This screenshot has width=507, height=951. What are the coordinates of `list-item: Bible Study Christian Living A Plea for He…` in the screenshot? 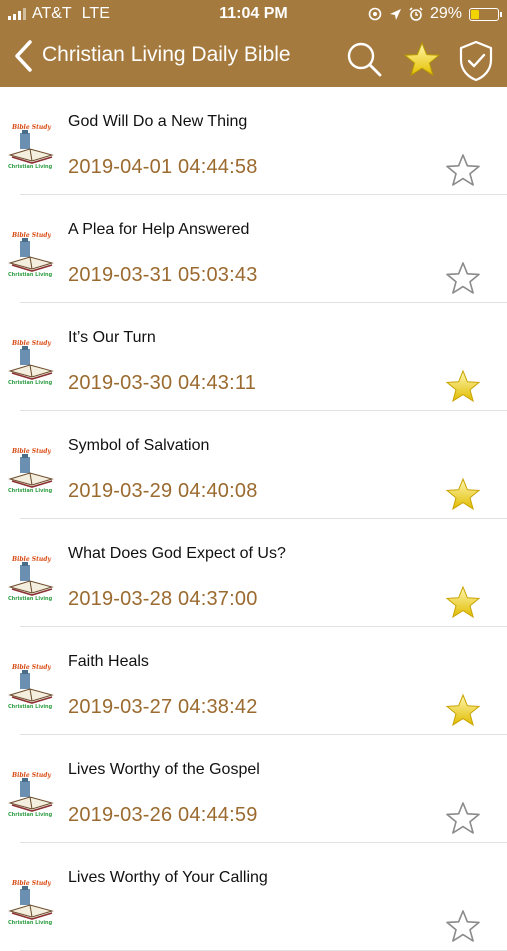 It's located at (253, 249).